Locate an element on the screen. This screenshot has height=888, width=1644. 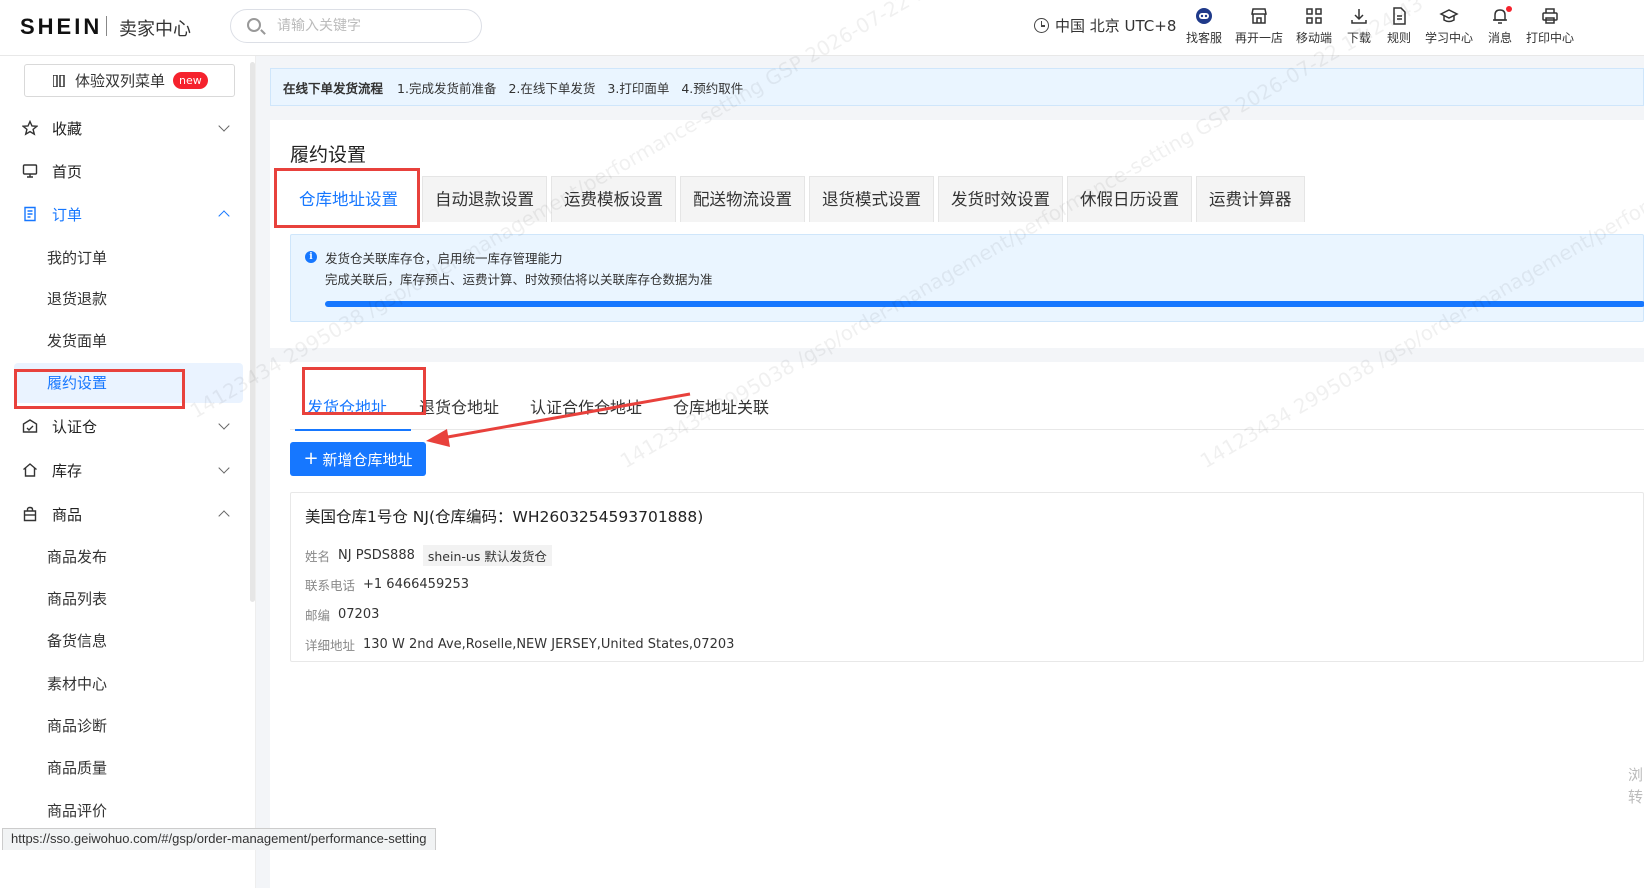
sidebar-group-home: 首页 is located at coordinates (125, 171).